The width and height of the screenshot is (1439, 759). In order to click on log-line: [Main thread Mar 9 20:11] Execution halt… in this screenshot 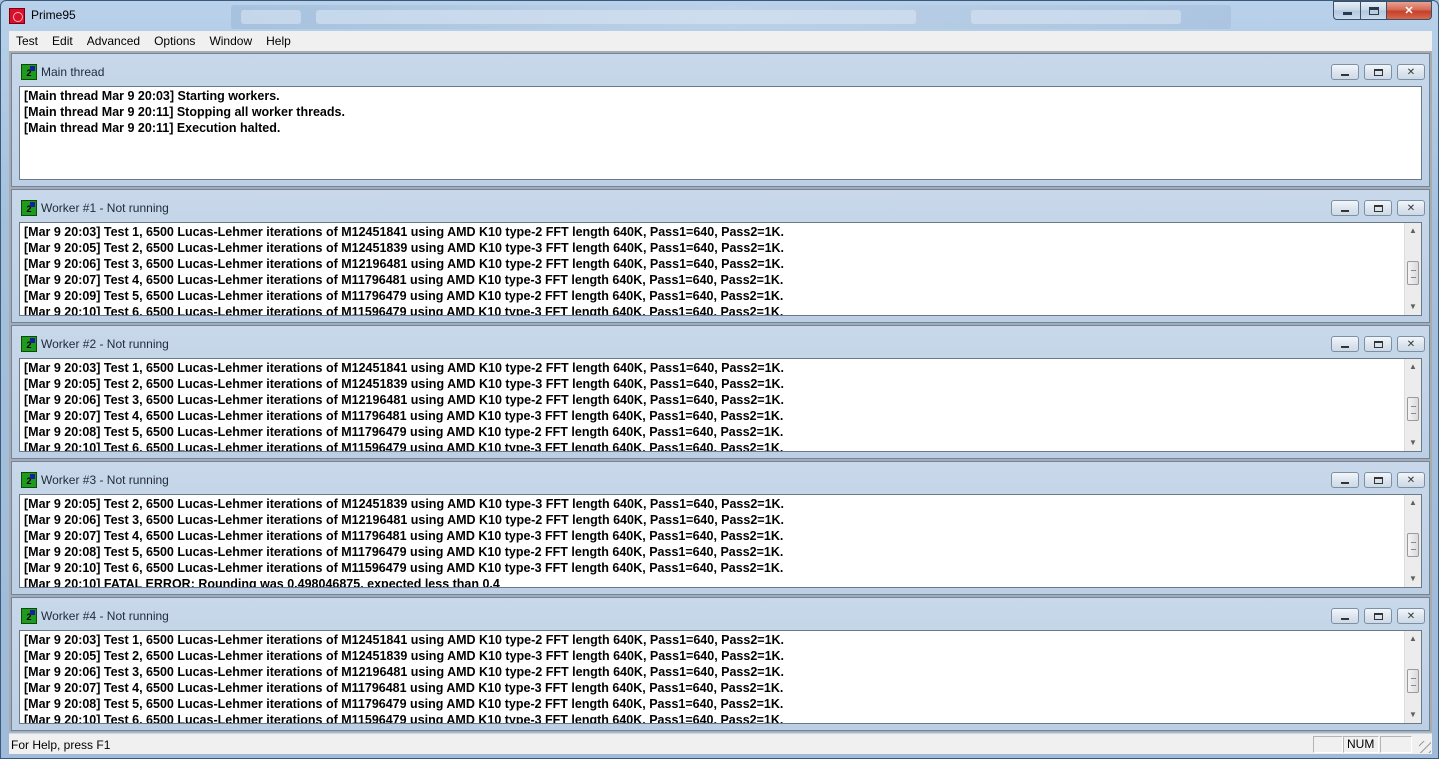, I will do `click(152, 128)`.